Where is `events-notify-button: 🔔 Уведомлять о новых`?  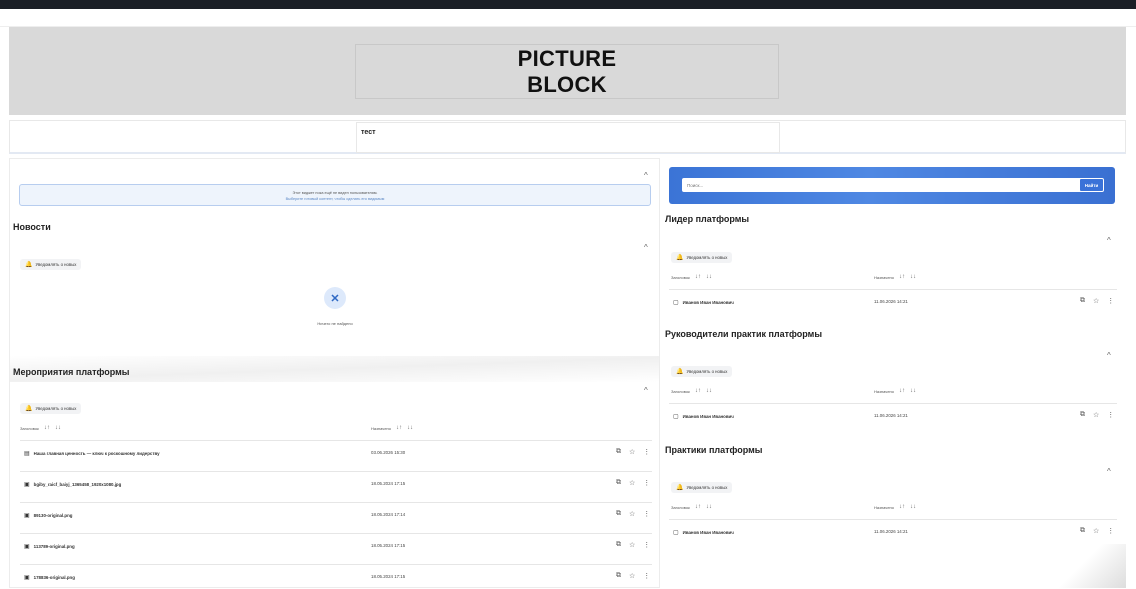 events-notify-button: 🔔 Уведомлять о новых is located at coordinates (51, 408).